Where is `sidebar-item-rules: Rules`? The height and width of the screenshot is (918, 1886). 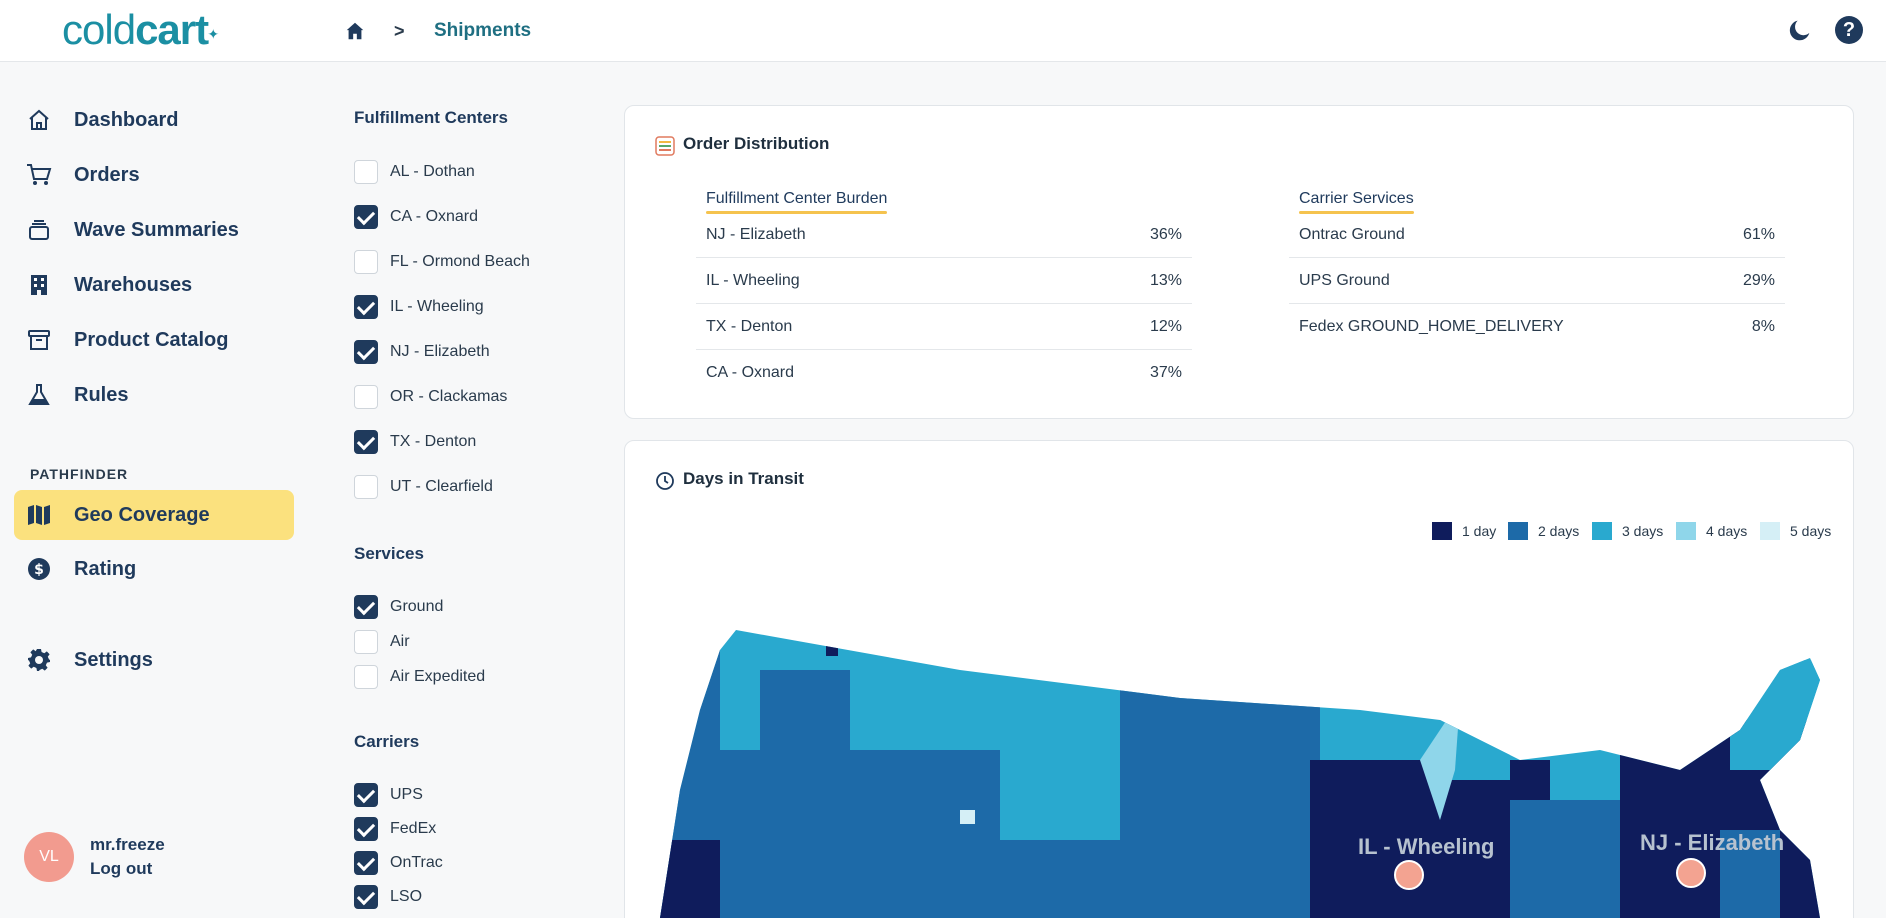
sidebar-item-rules: Rules is located at coordinates (154, 395).